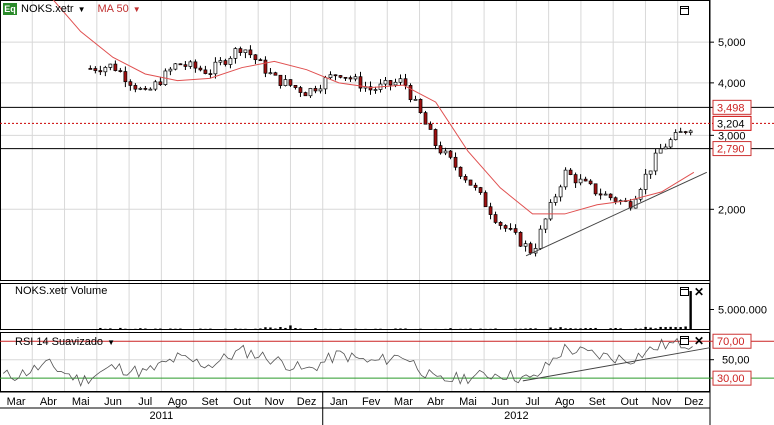  What do you see at coordinates (210, 402) in the screenshot?
I see `month-label: Set` at bounding box center [210, 402].